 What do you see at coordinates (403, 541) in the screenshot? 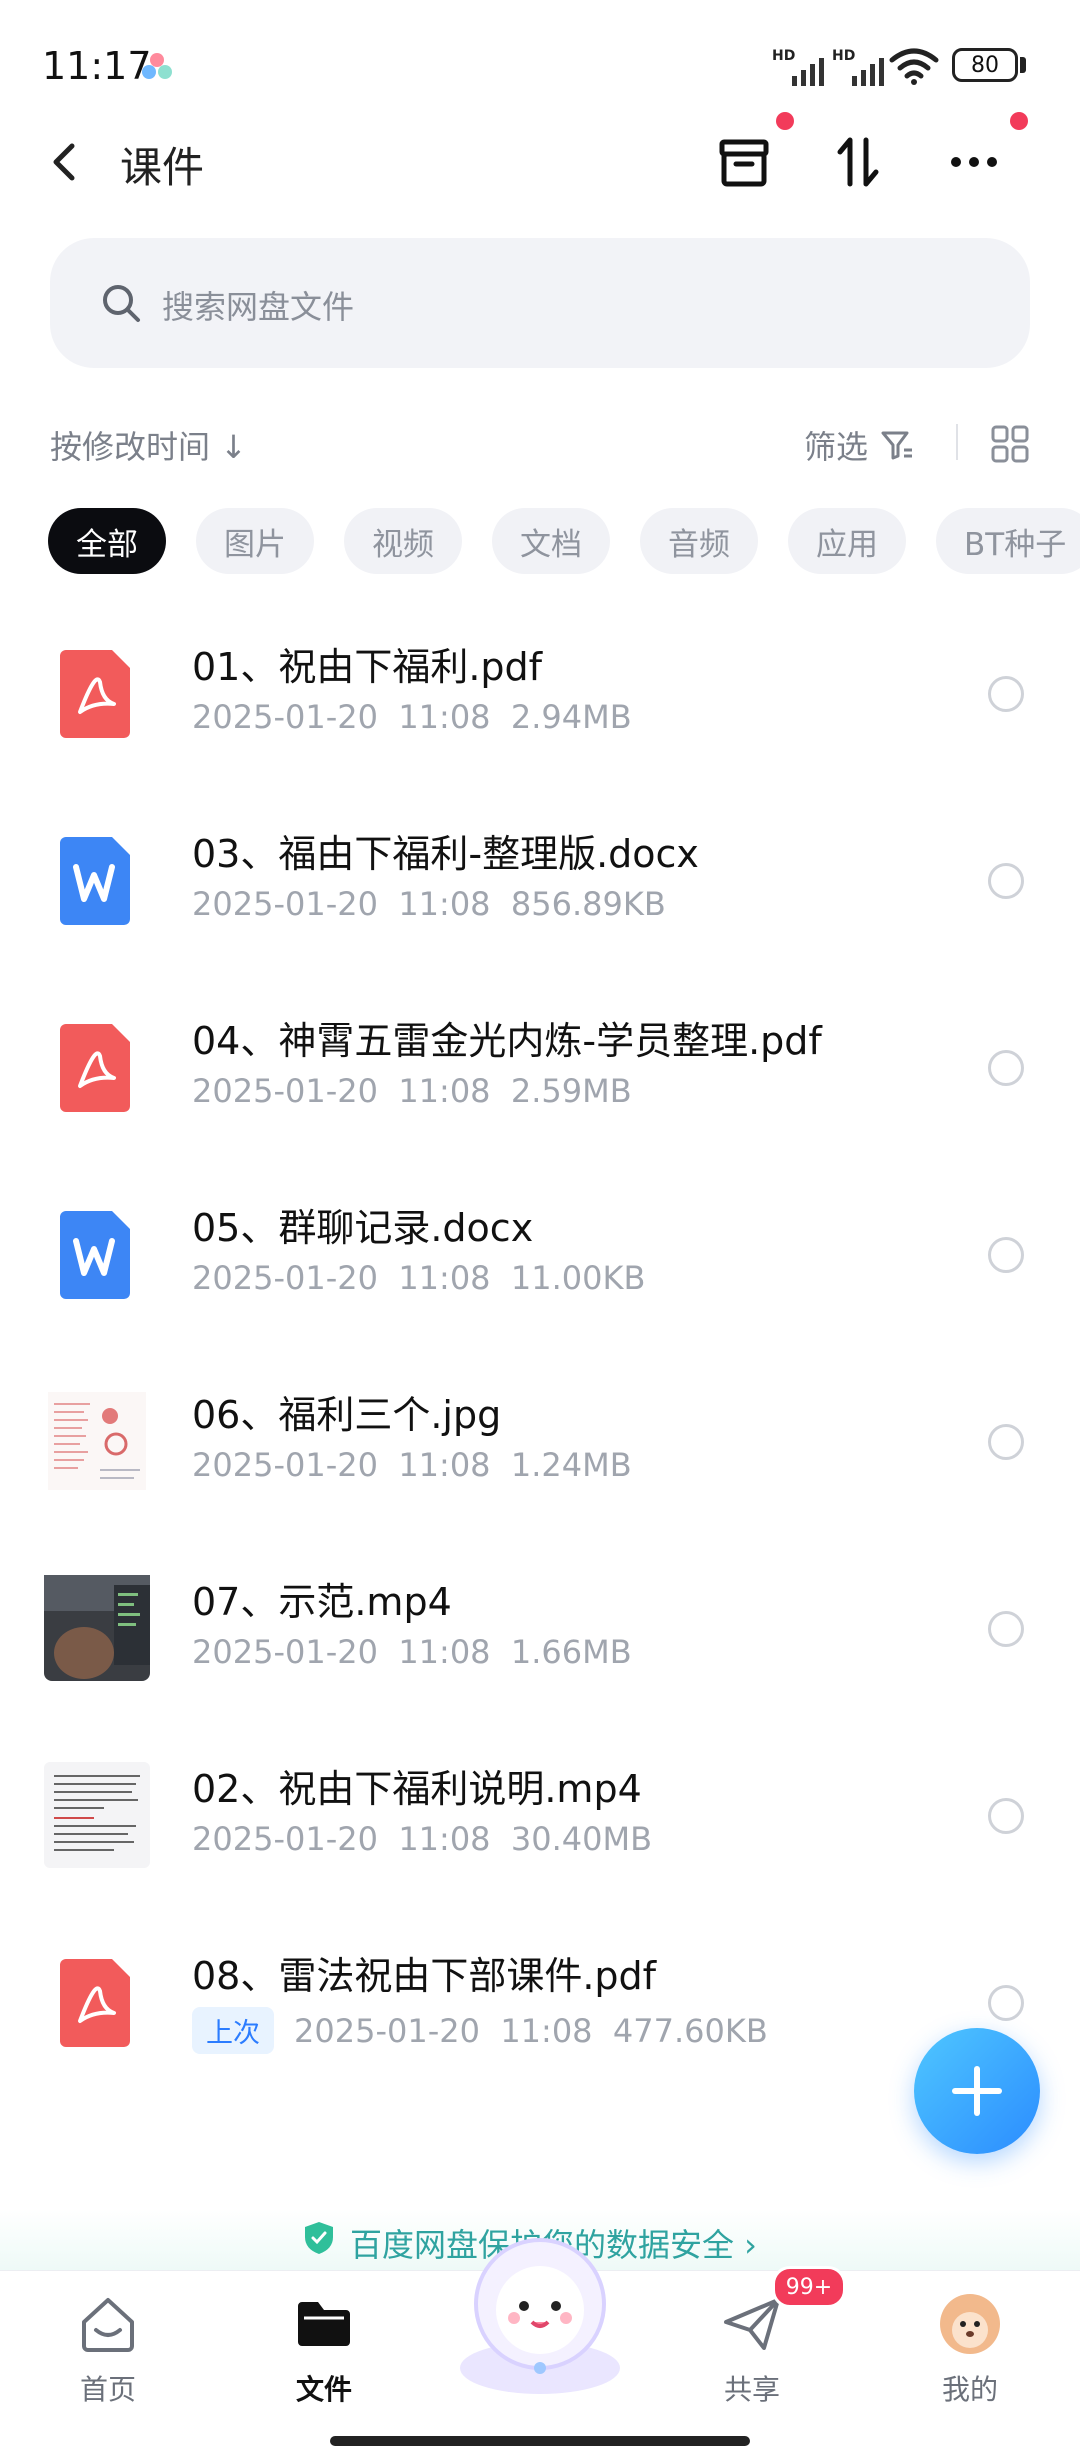
I see `chip-videos: 视频` at bounding box center [403, 541].